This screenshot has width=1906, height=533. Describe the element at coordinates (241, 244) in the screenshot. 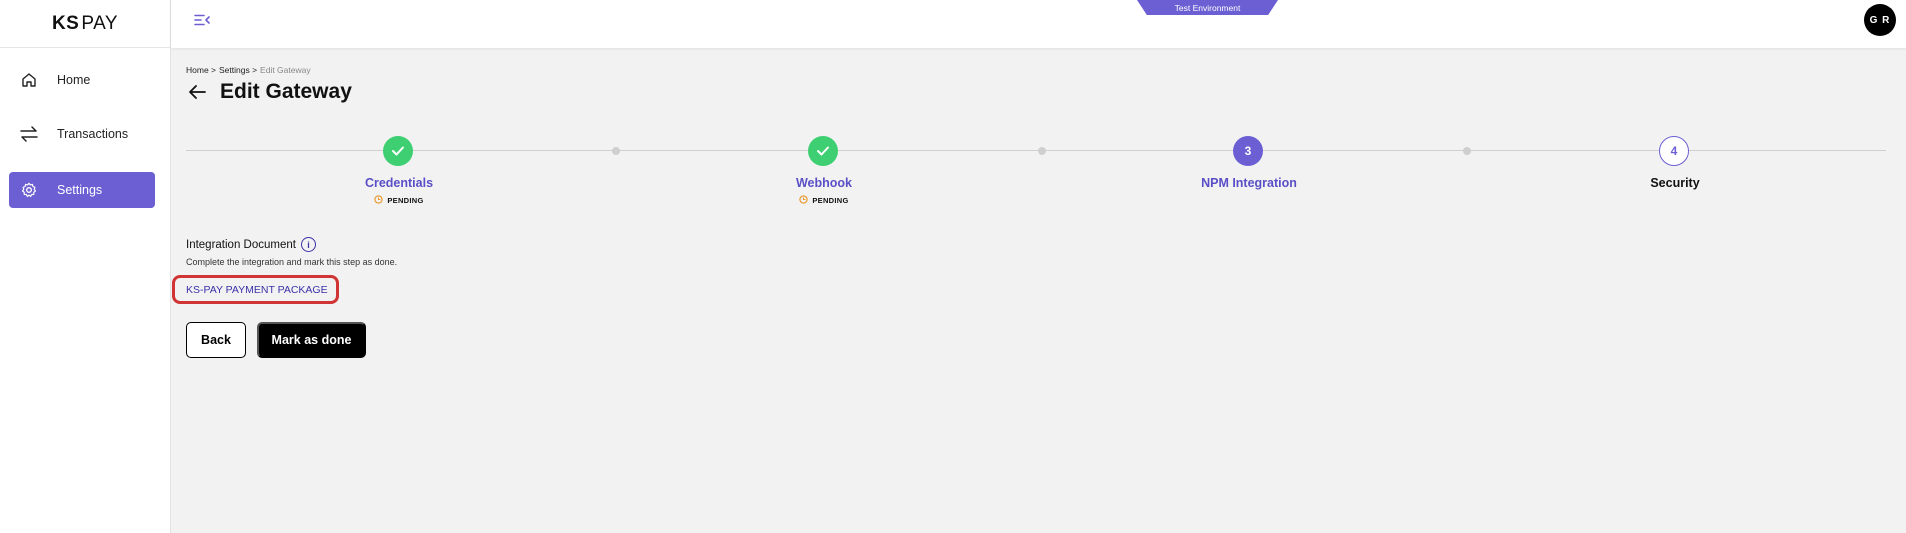

I see `doc-title-text: Integration Document` at that location.